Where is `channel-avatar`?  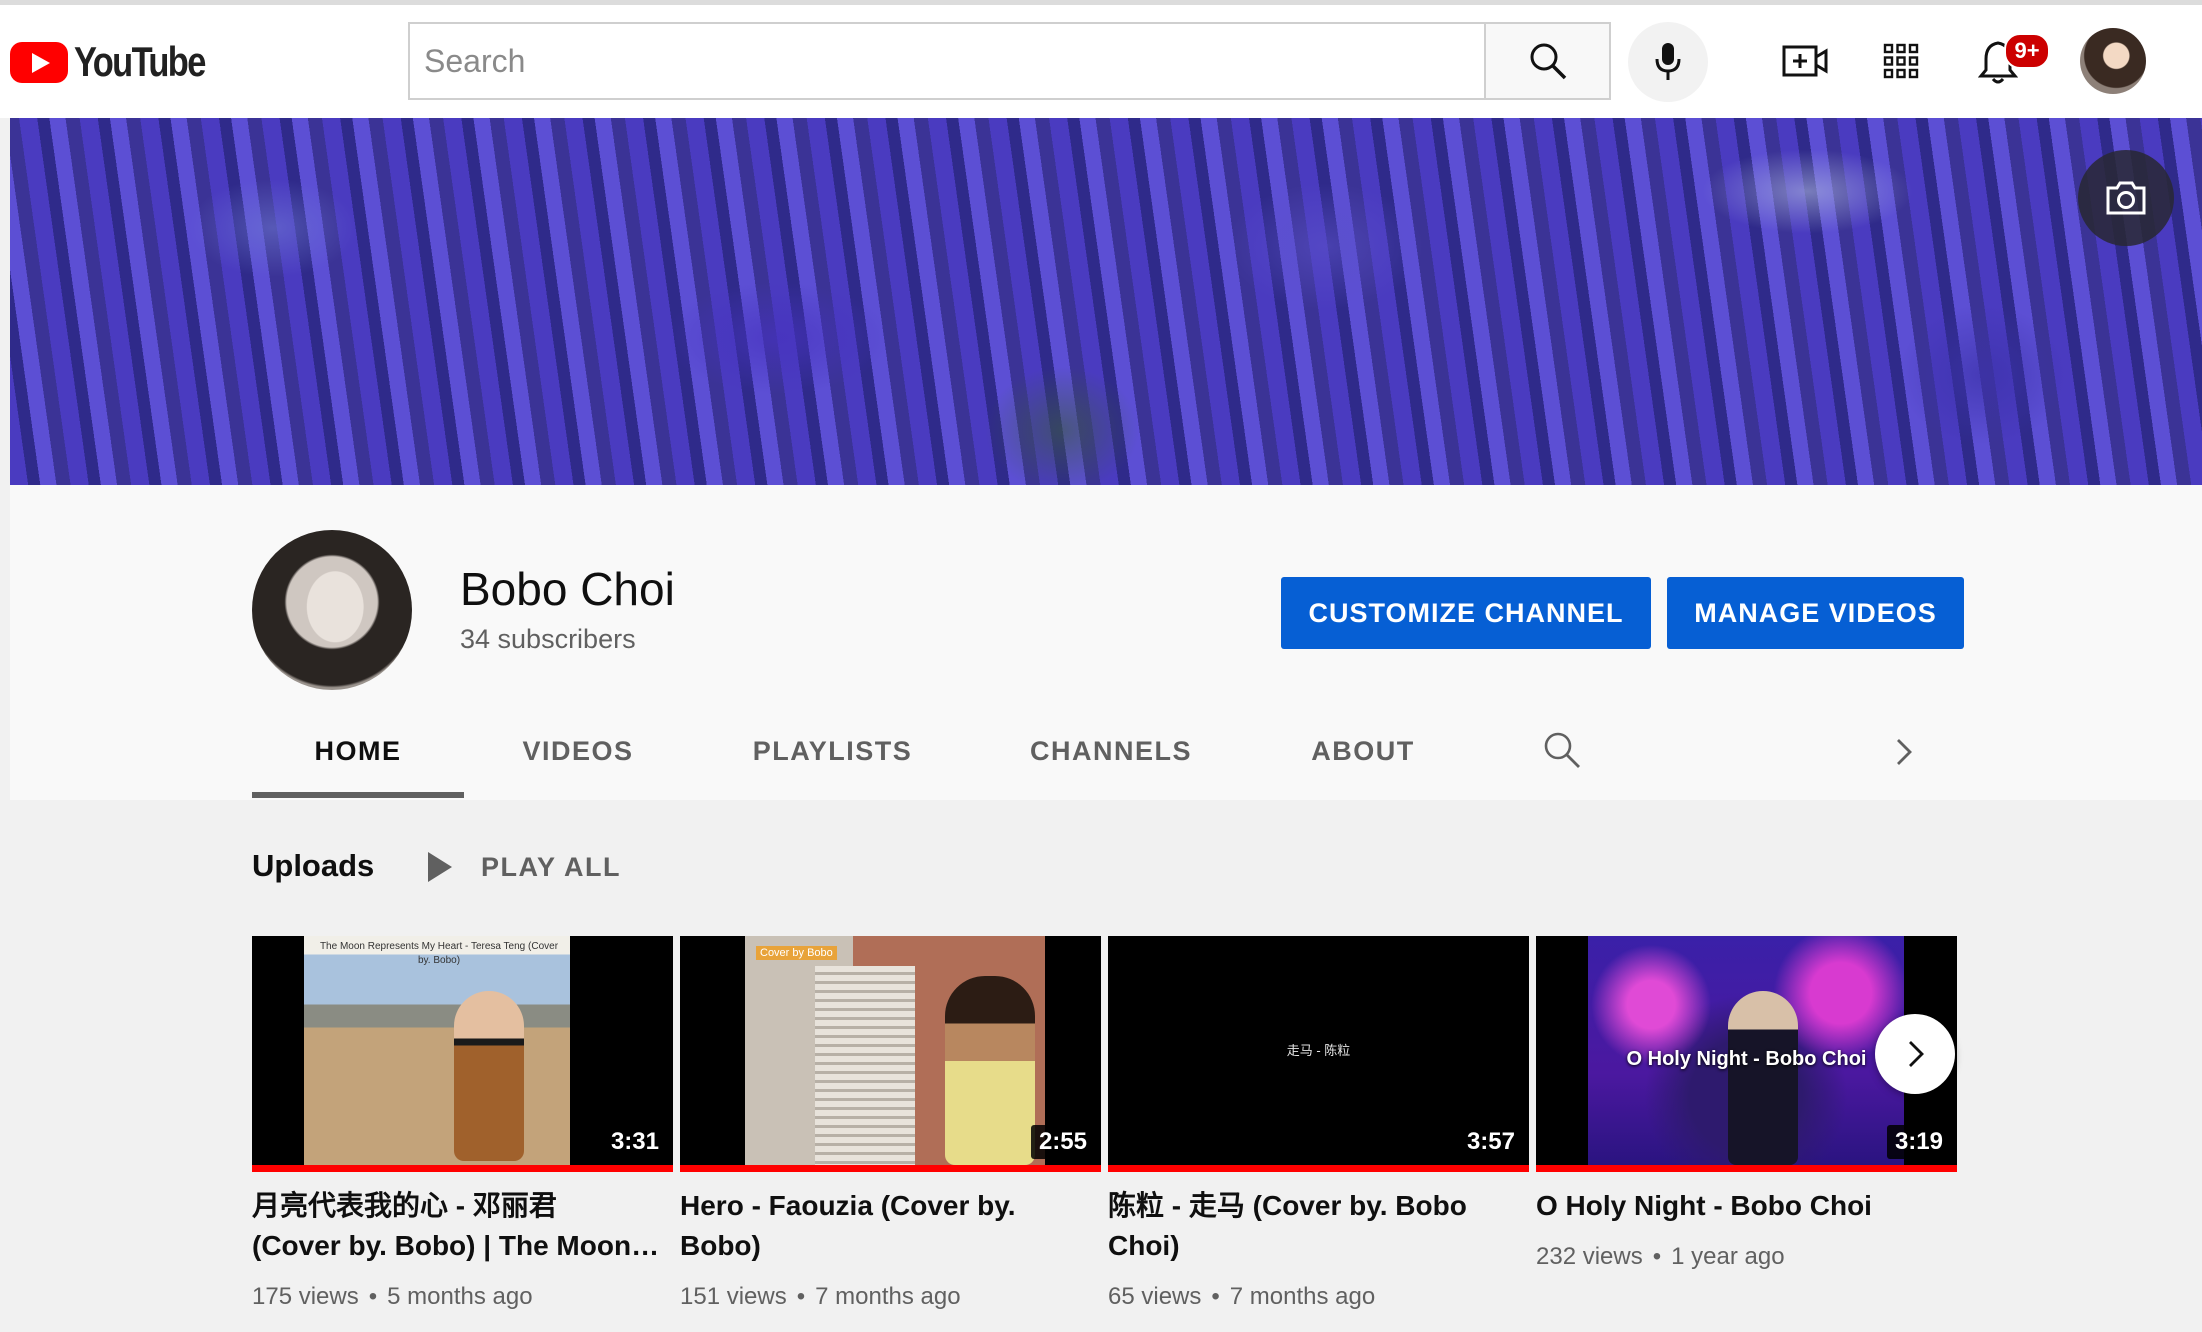 channel-avatar is located at coordinates (332, 610).